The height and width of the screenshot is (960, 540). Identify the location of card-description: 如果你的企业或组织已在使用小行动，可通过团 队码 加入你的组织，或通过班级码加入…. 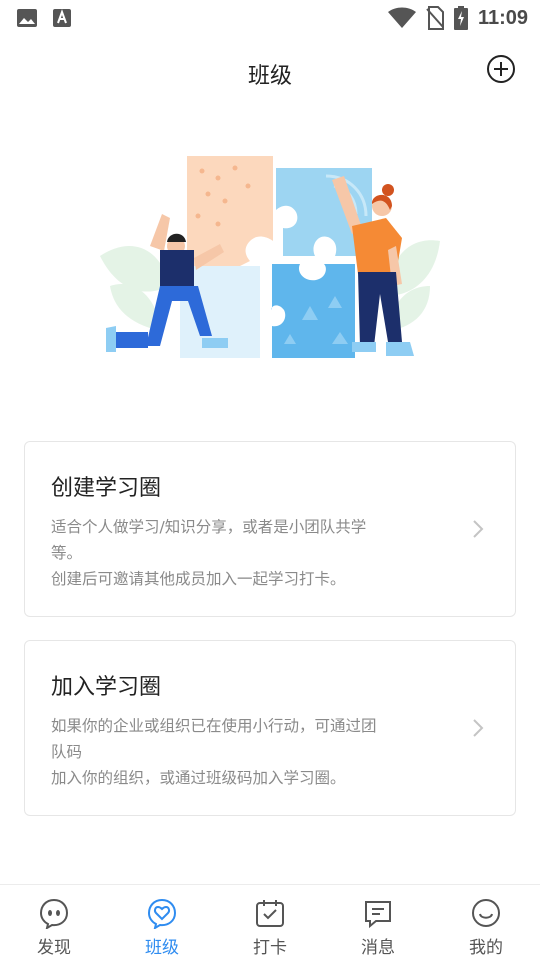
(246, 752).